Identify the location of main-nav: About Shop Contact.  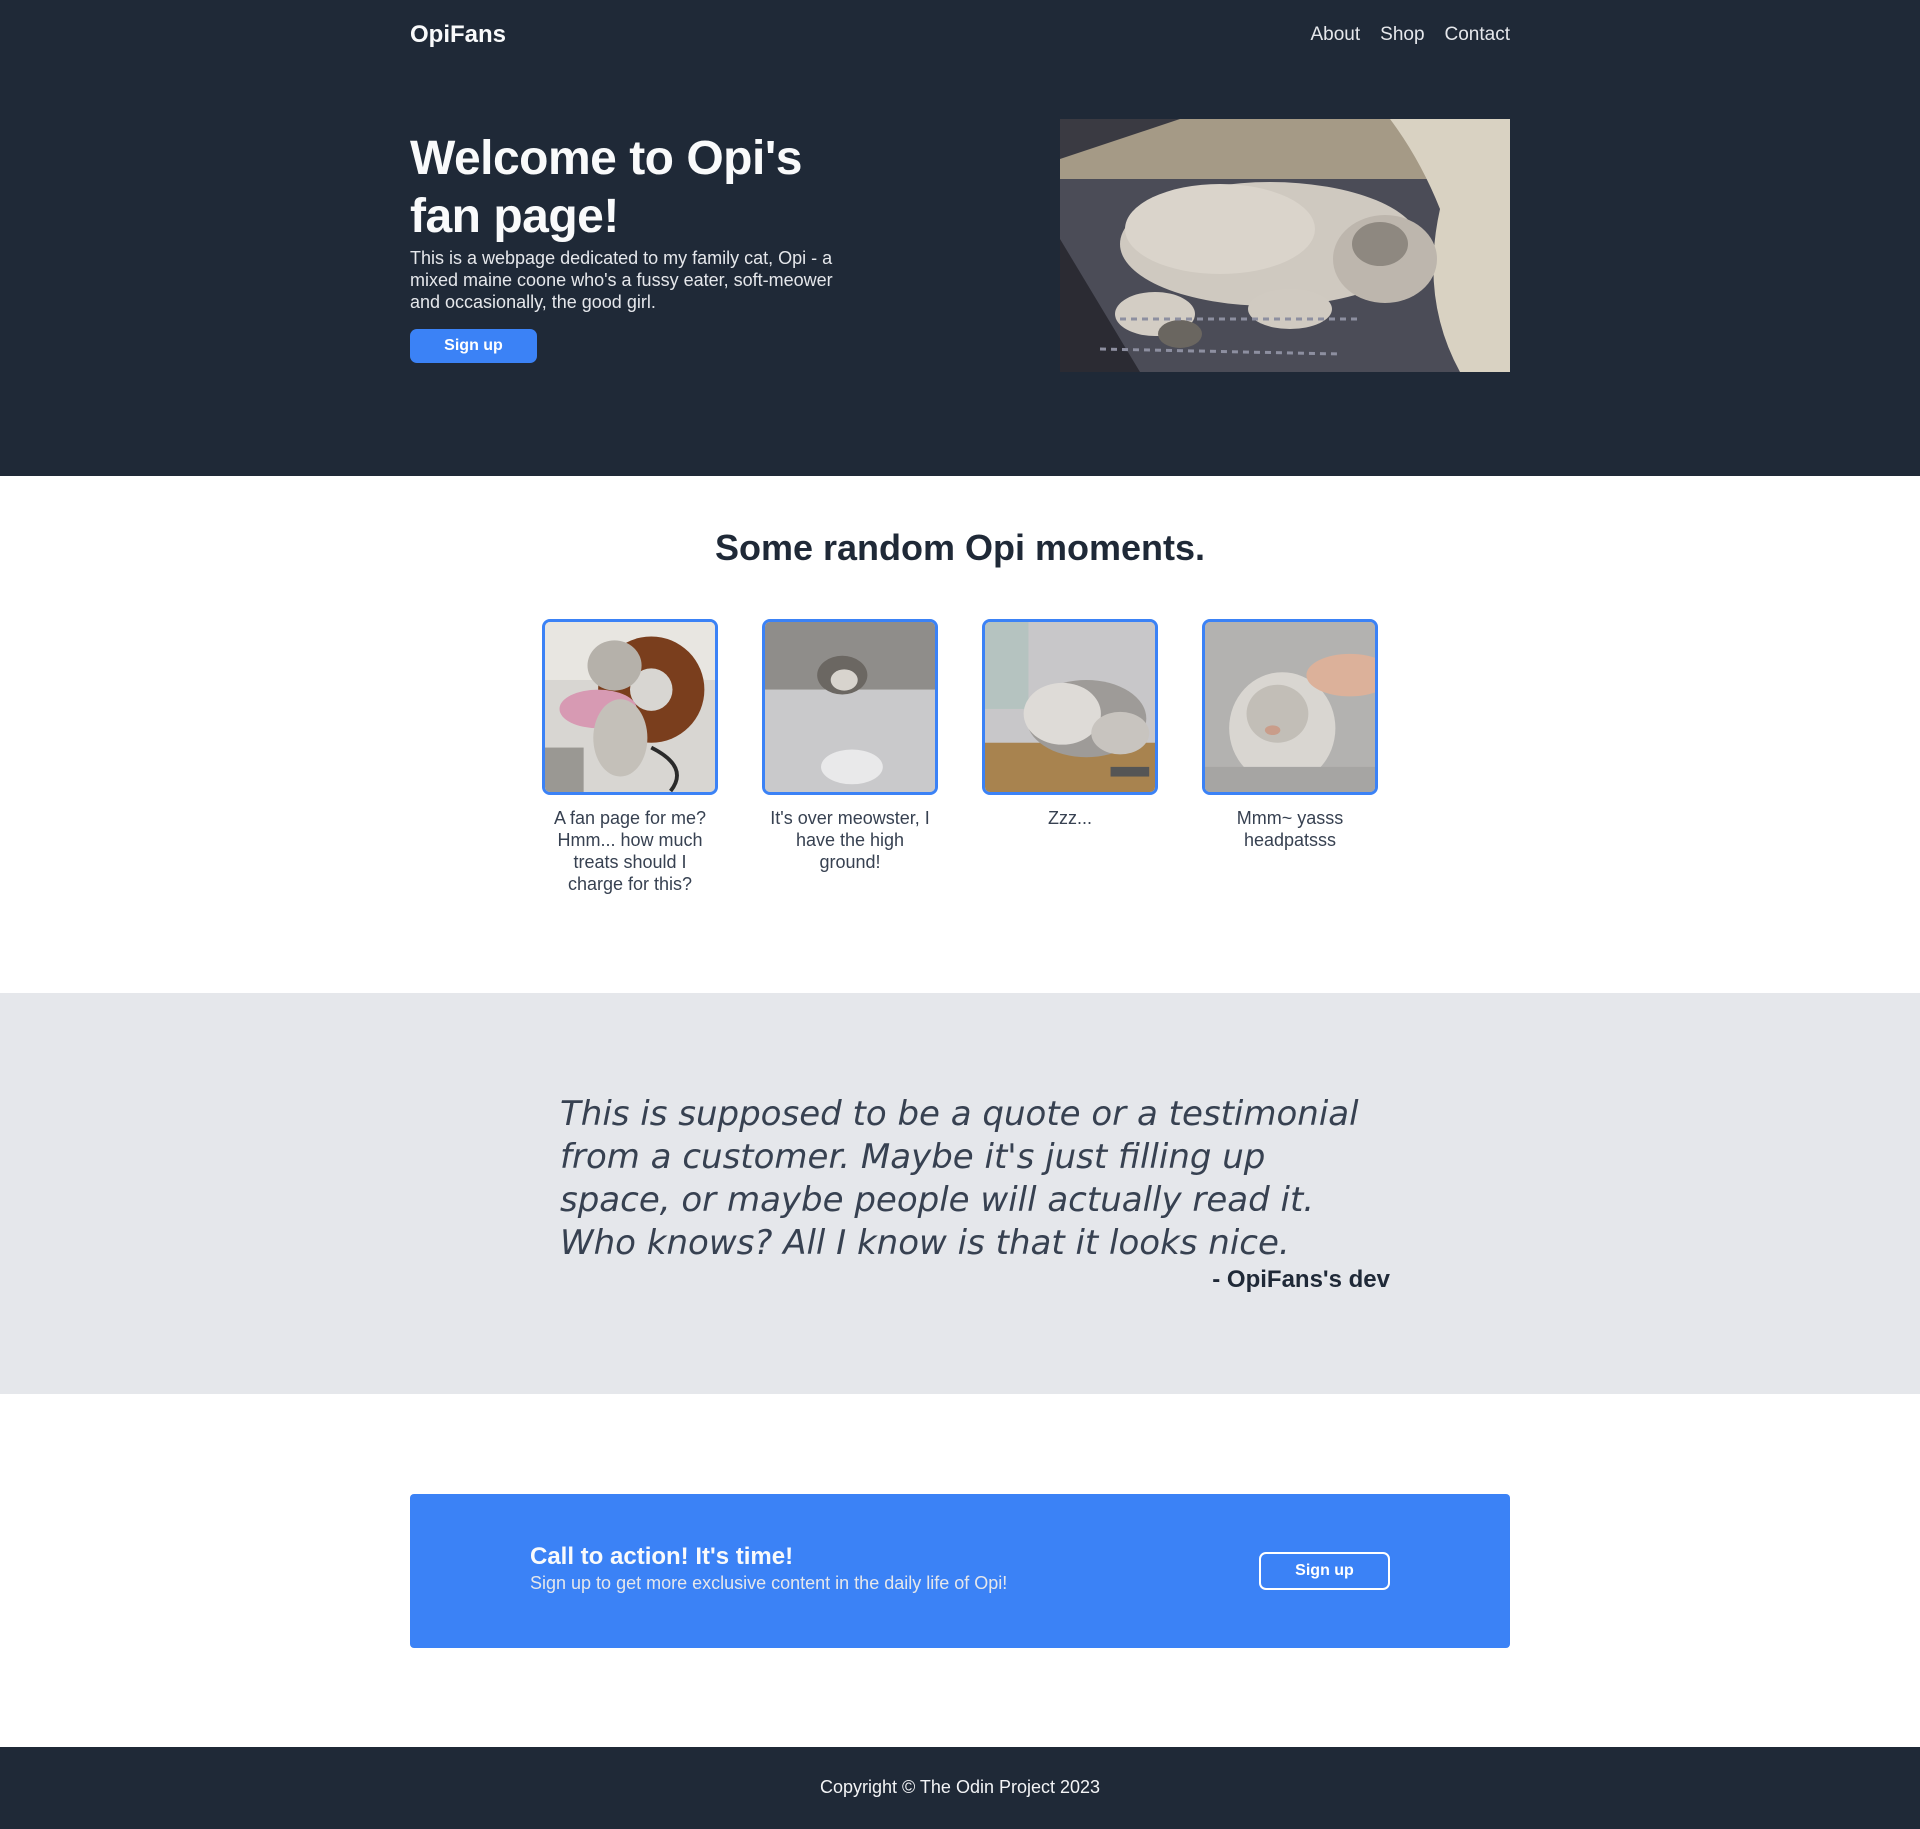
(1410, 35).